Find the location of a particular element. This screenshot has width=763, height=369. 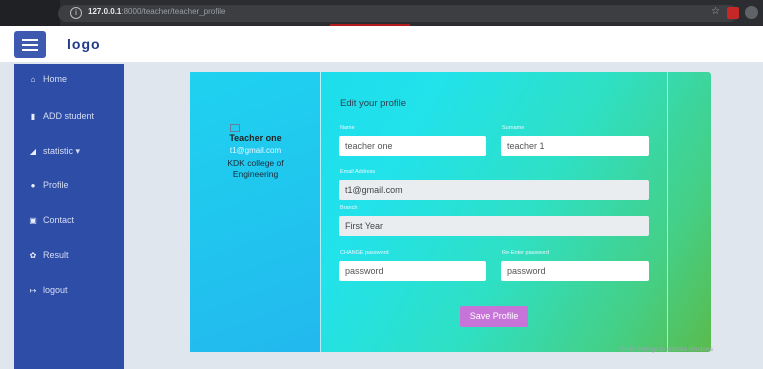

password-label: CHANGE password is located at coordinates (364, 253).